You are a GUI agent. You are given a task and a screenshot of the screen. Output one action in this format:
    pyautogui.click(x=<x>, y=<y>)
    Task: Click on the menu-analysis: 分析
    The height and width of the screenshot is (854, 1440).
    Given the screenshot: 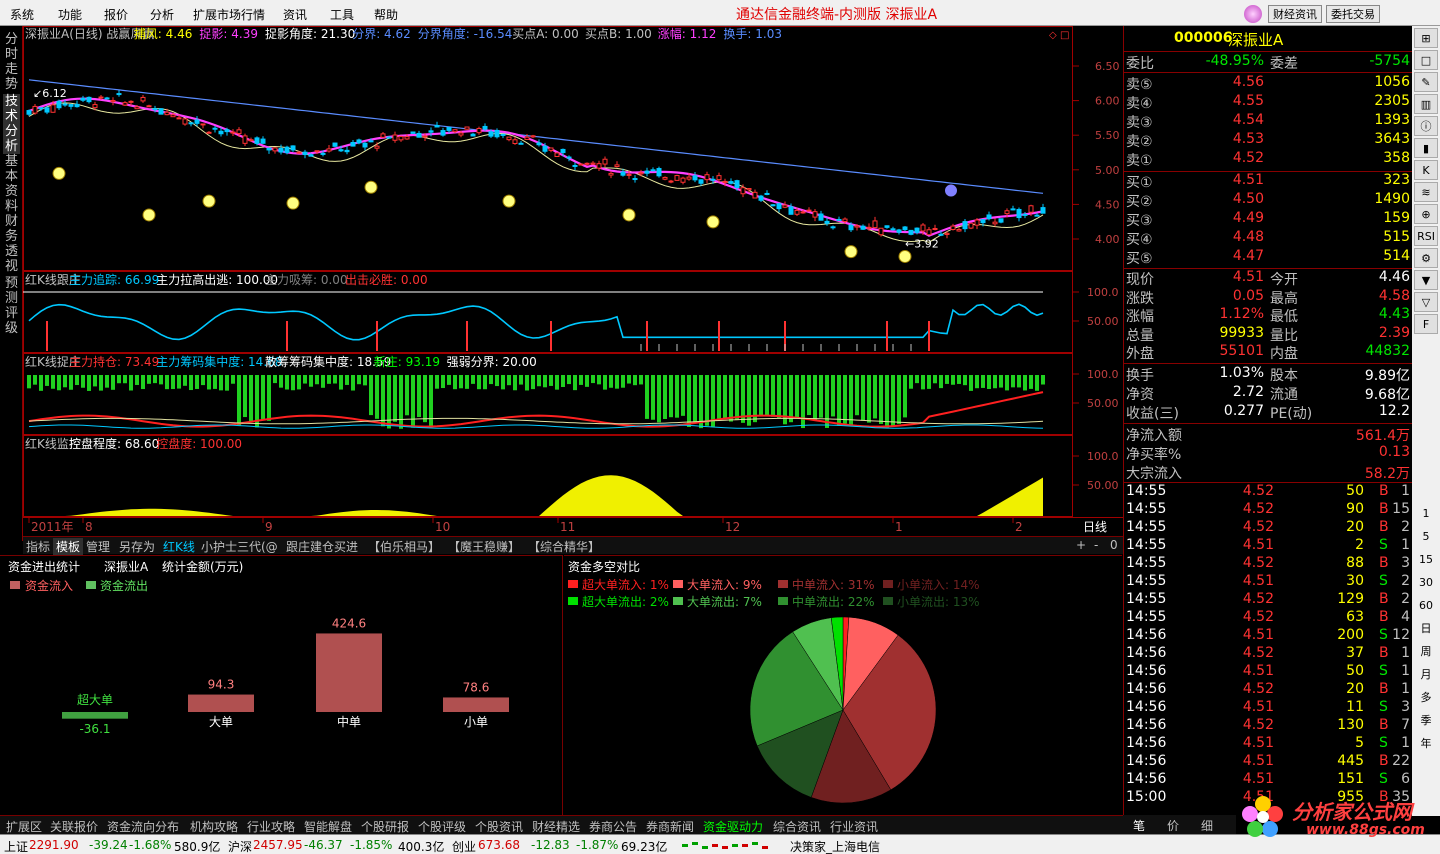 What is the action you would take?
    pyautogui.click(x=162, y=14)
    